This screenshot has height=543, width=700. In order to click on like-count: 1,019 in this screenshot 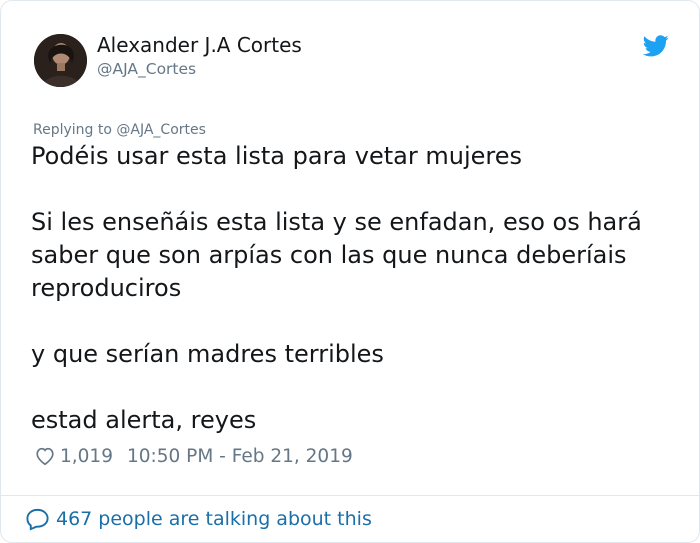, I will do `click(86, 456)`.